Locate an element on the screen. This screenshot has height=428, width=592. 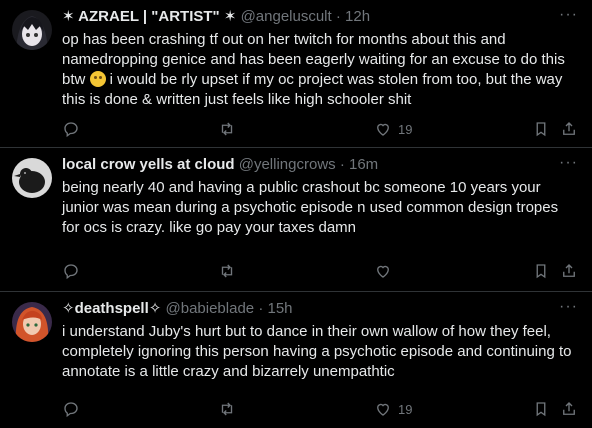
tweet-header: ✧deathspell✧ @babieblade · 15h is located at coordinates (307, 309).